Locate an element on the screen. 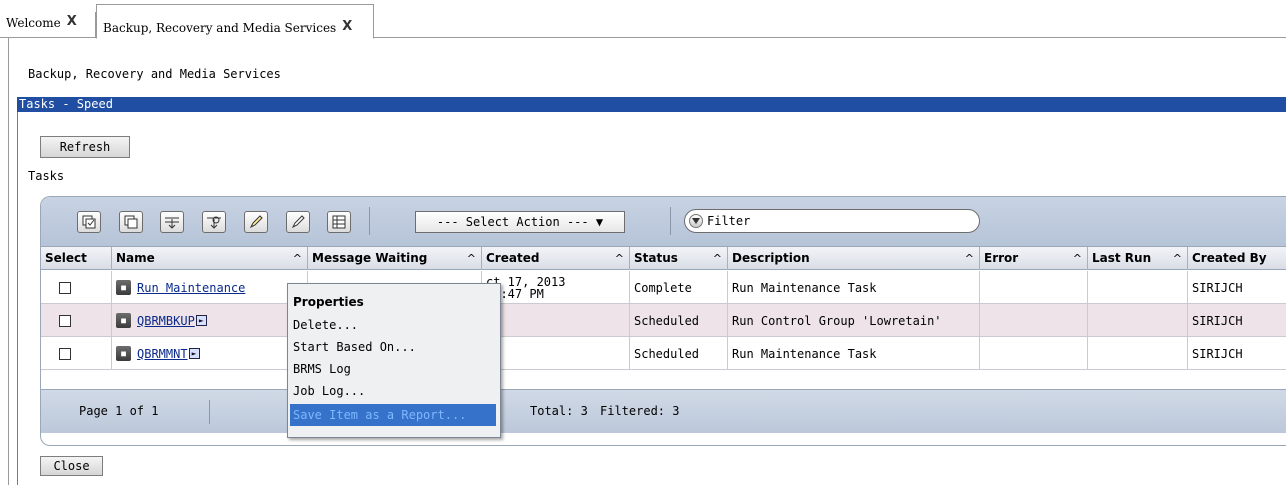 Image resolution: width=1286 pixels, height=485 pixels. panel-header: Tasks - Speed is located at coordinates (651, 104).